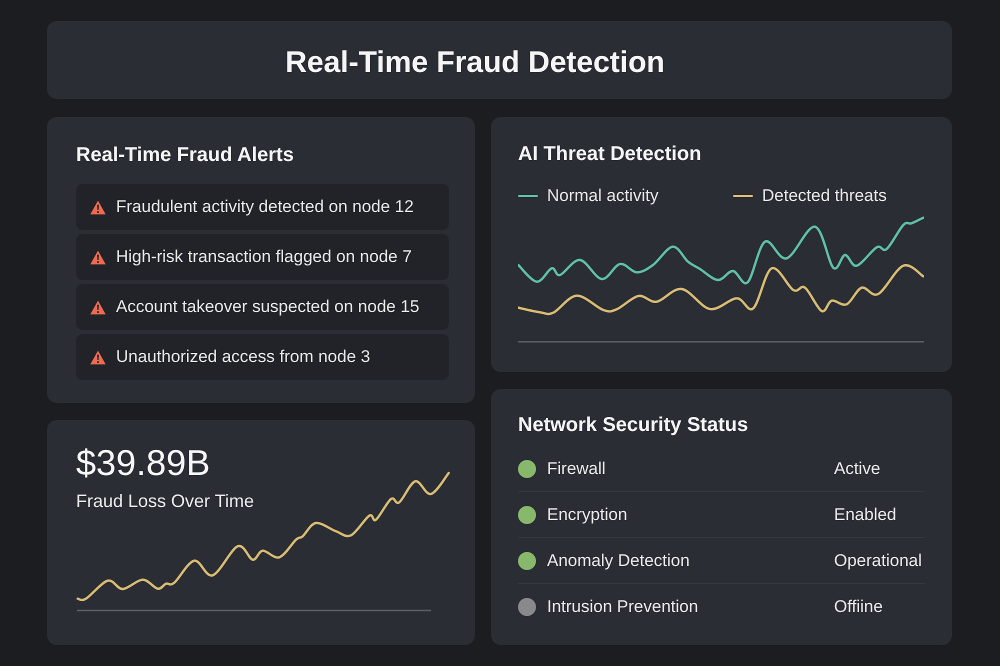 The width and height of the screenshot is (1000, 666). I want to click on panel-title: Real-Time Fraud Alerts, so click(185, 155).